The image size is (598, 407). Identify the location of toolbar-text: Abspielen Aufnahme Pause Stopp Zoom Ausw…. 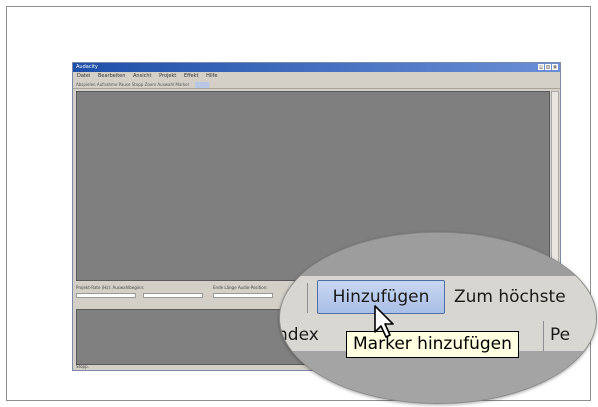
(132, 84).